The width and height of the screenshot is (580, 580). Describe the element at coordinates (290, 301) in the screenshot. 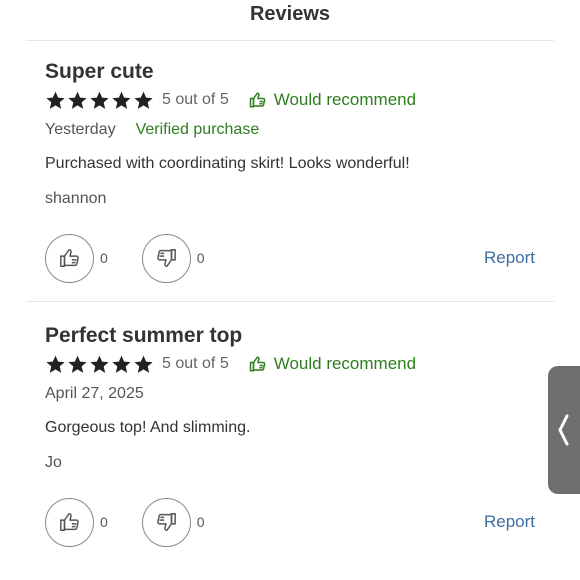

I see `review-divider` at that location.